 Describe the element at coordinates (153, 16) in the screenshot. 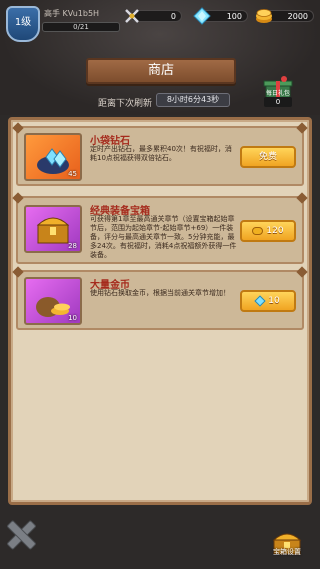

I see `energy-counter: 0` at that location.